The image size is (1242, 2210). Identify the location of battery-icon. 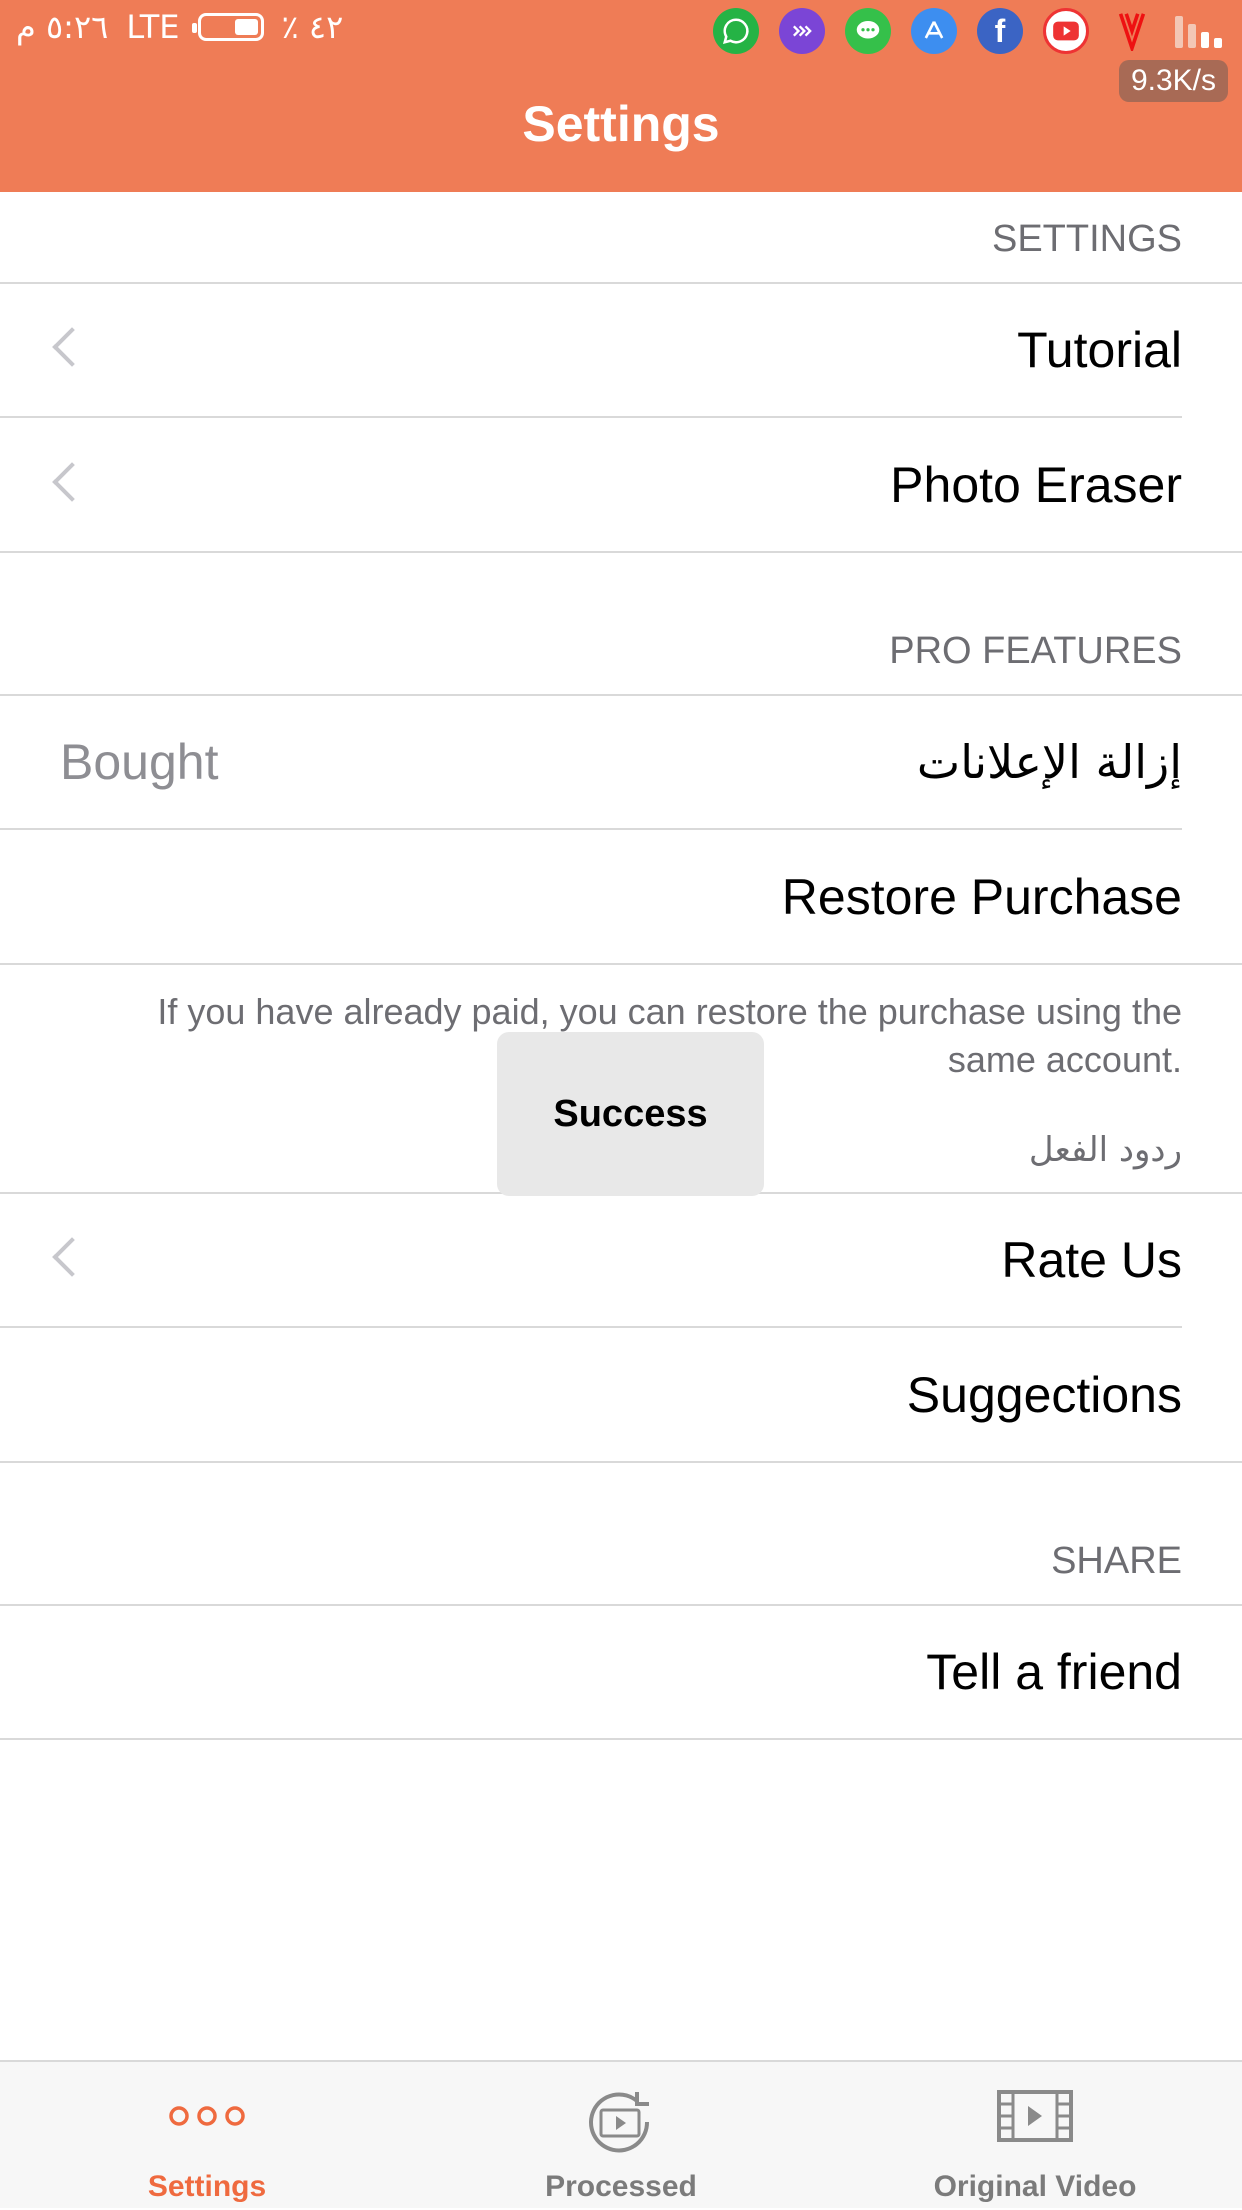
(227, 27).